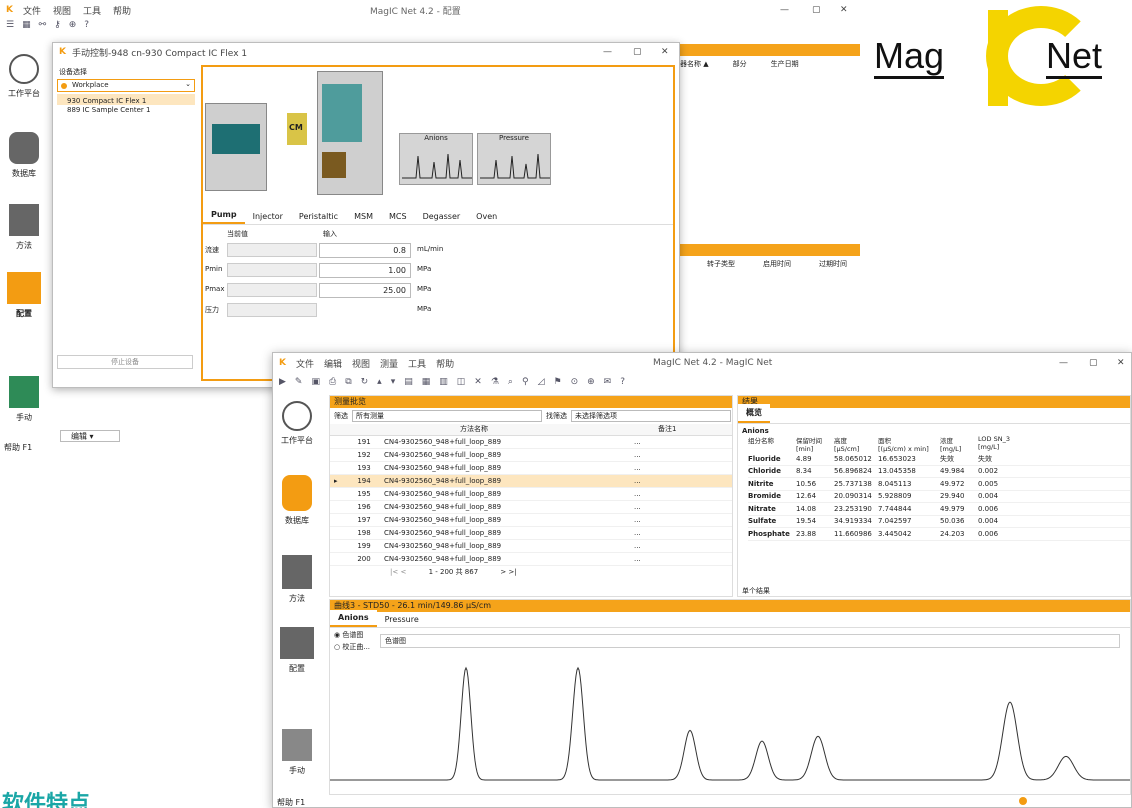 The height and width of the screenshot is (808, 1132). I want to click on col-header: 启用时间, so click(777, 264).